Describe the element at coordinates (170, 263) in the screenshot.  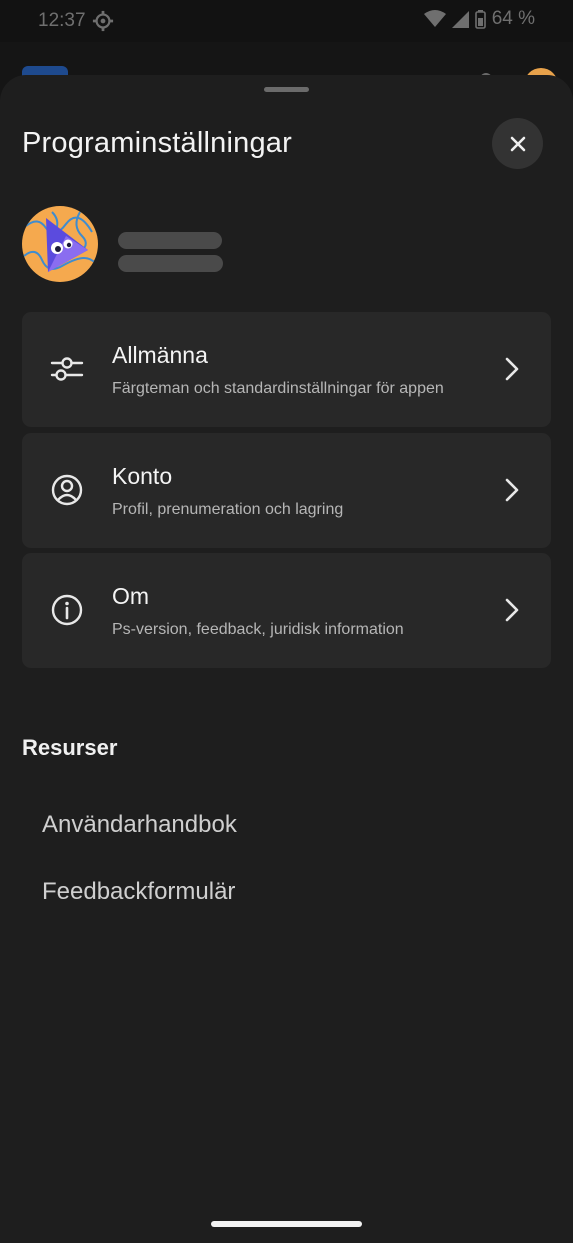
I see `redacted-user-email` at that location.